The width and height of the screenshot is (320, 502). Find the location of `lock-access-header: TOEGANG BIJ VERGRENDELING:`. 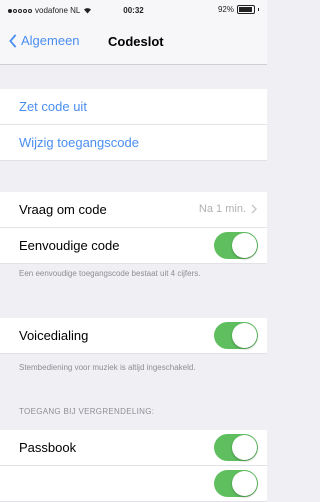

lock-access-header: TOEGANG BIJ VERGRENDELING: is located at coordinates (87, 411).